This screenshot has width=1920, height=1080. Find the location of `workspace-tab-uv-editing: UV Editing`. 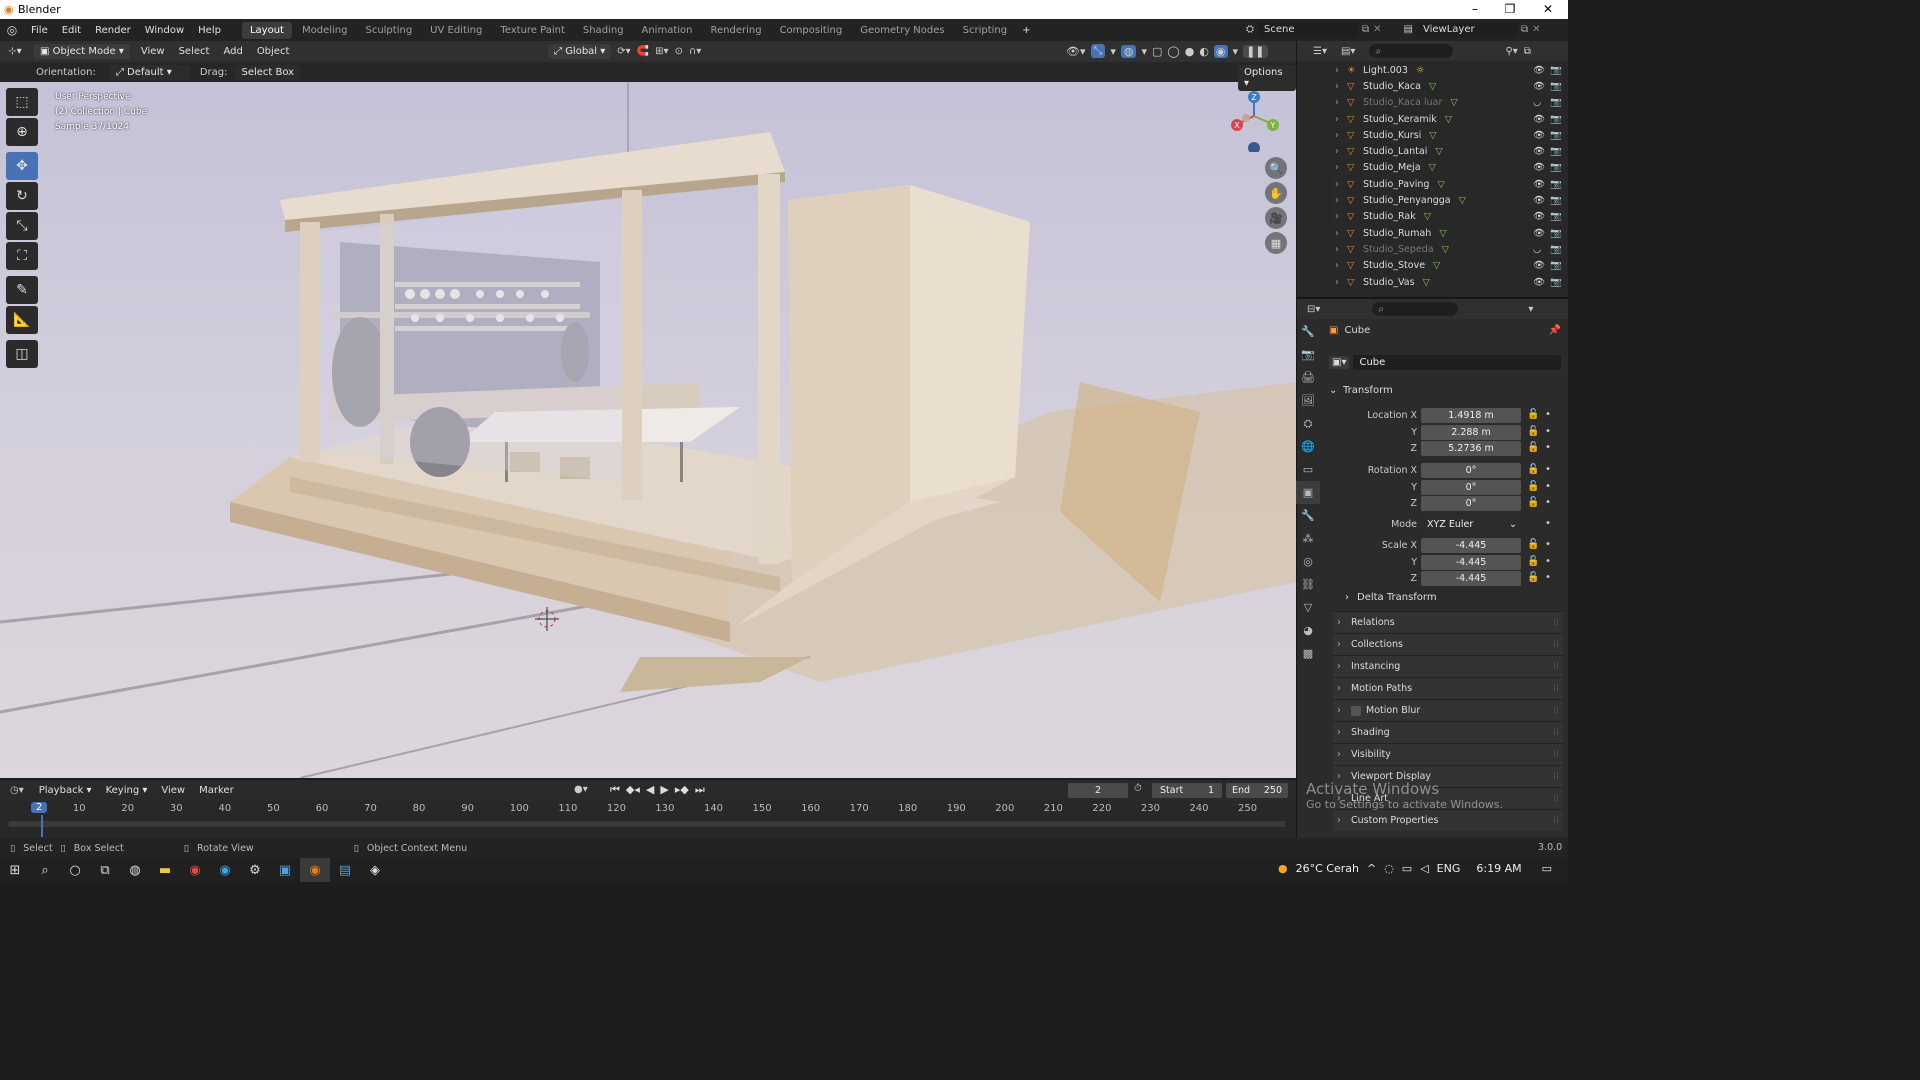

workspace-tab-uv-editing: UV Editing is located at coordinates (456, 30).